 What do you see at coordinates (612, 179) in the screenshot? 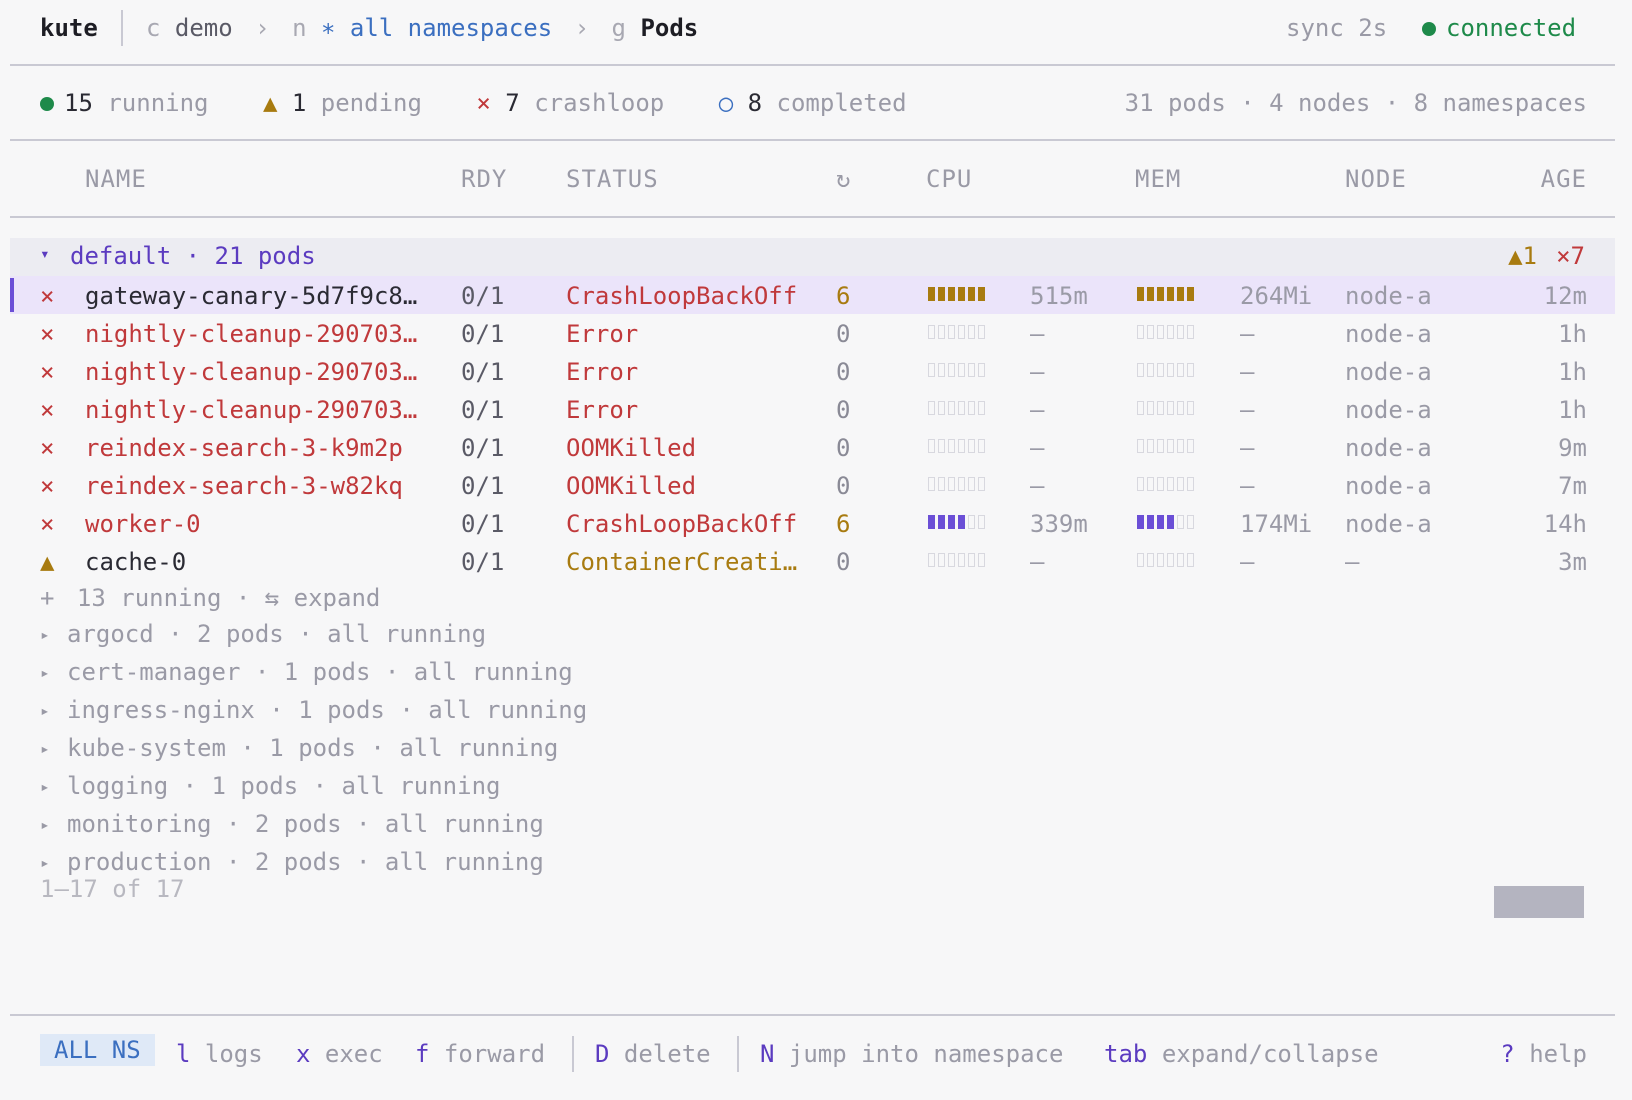
I see `col-status: STATUS` at bounding box center [612, 179].